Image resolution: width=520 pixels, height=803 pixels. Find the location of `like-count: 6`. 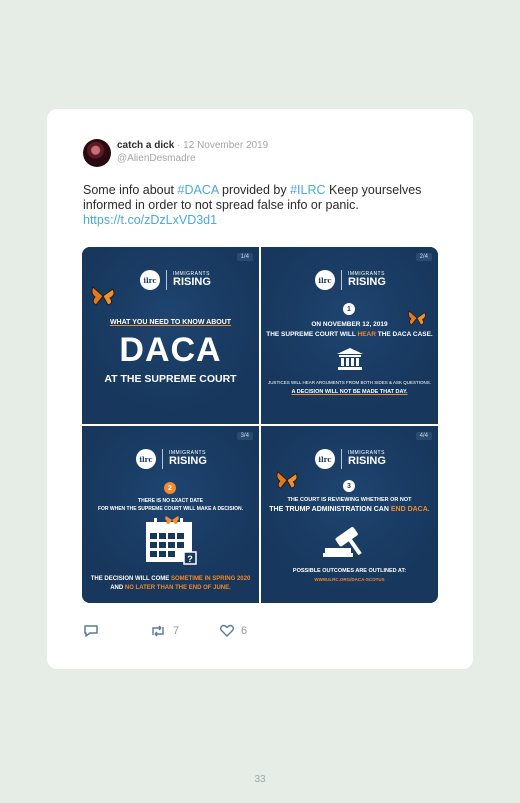

like-count: 6 is located at coordinates (244, 631).